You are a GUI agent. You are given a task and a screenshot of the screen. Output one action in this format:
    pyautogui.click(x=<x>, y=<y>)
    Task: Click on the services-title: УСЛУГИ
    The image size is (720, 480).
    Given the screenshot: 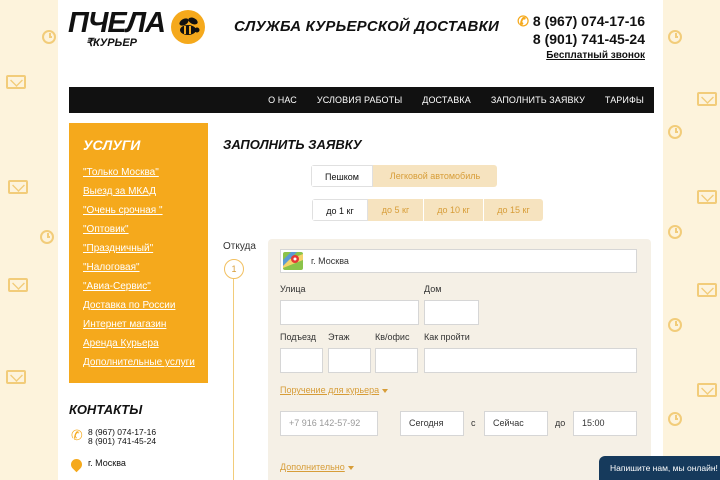 What is the action you would take?
    pyautogui.click(x=112, y=145)
    